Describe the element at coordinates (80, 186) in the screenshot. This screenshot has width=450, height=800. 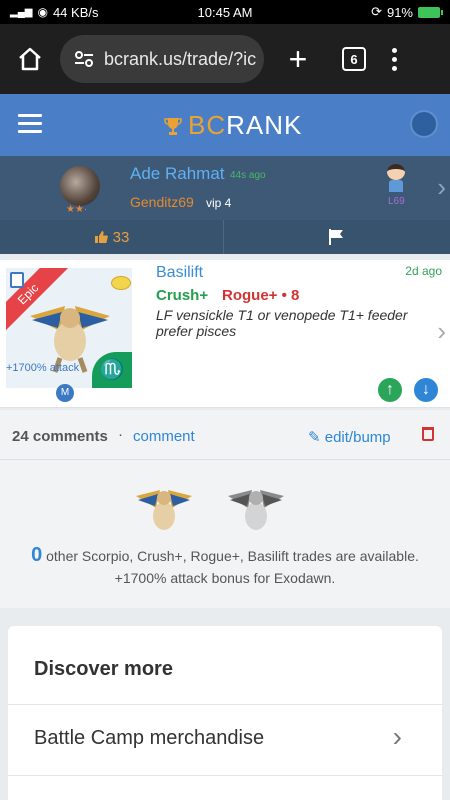
I see `user-avatar` at that location.